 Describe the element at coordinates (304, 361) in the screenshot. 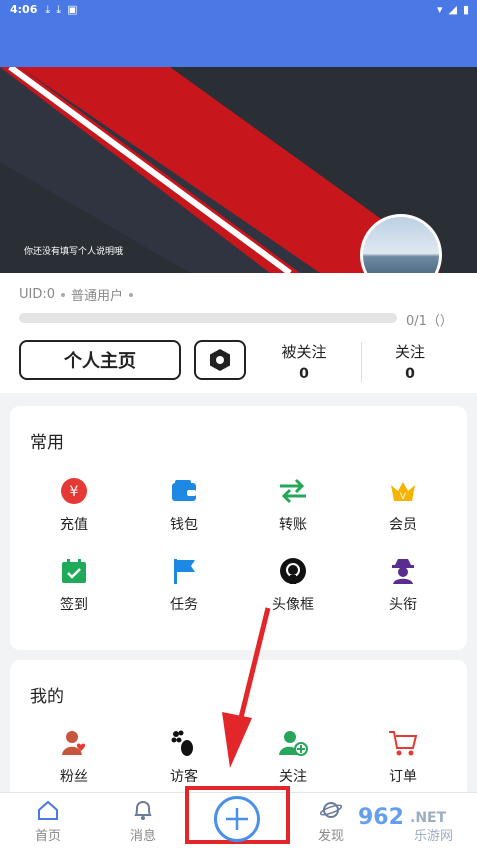

I see `followers-stat: 被关注 0` at that location.